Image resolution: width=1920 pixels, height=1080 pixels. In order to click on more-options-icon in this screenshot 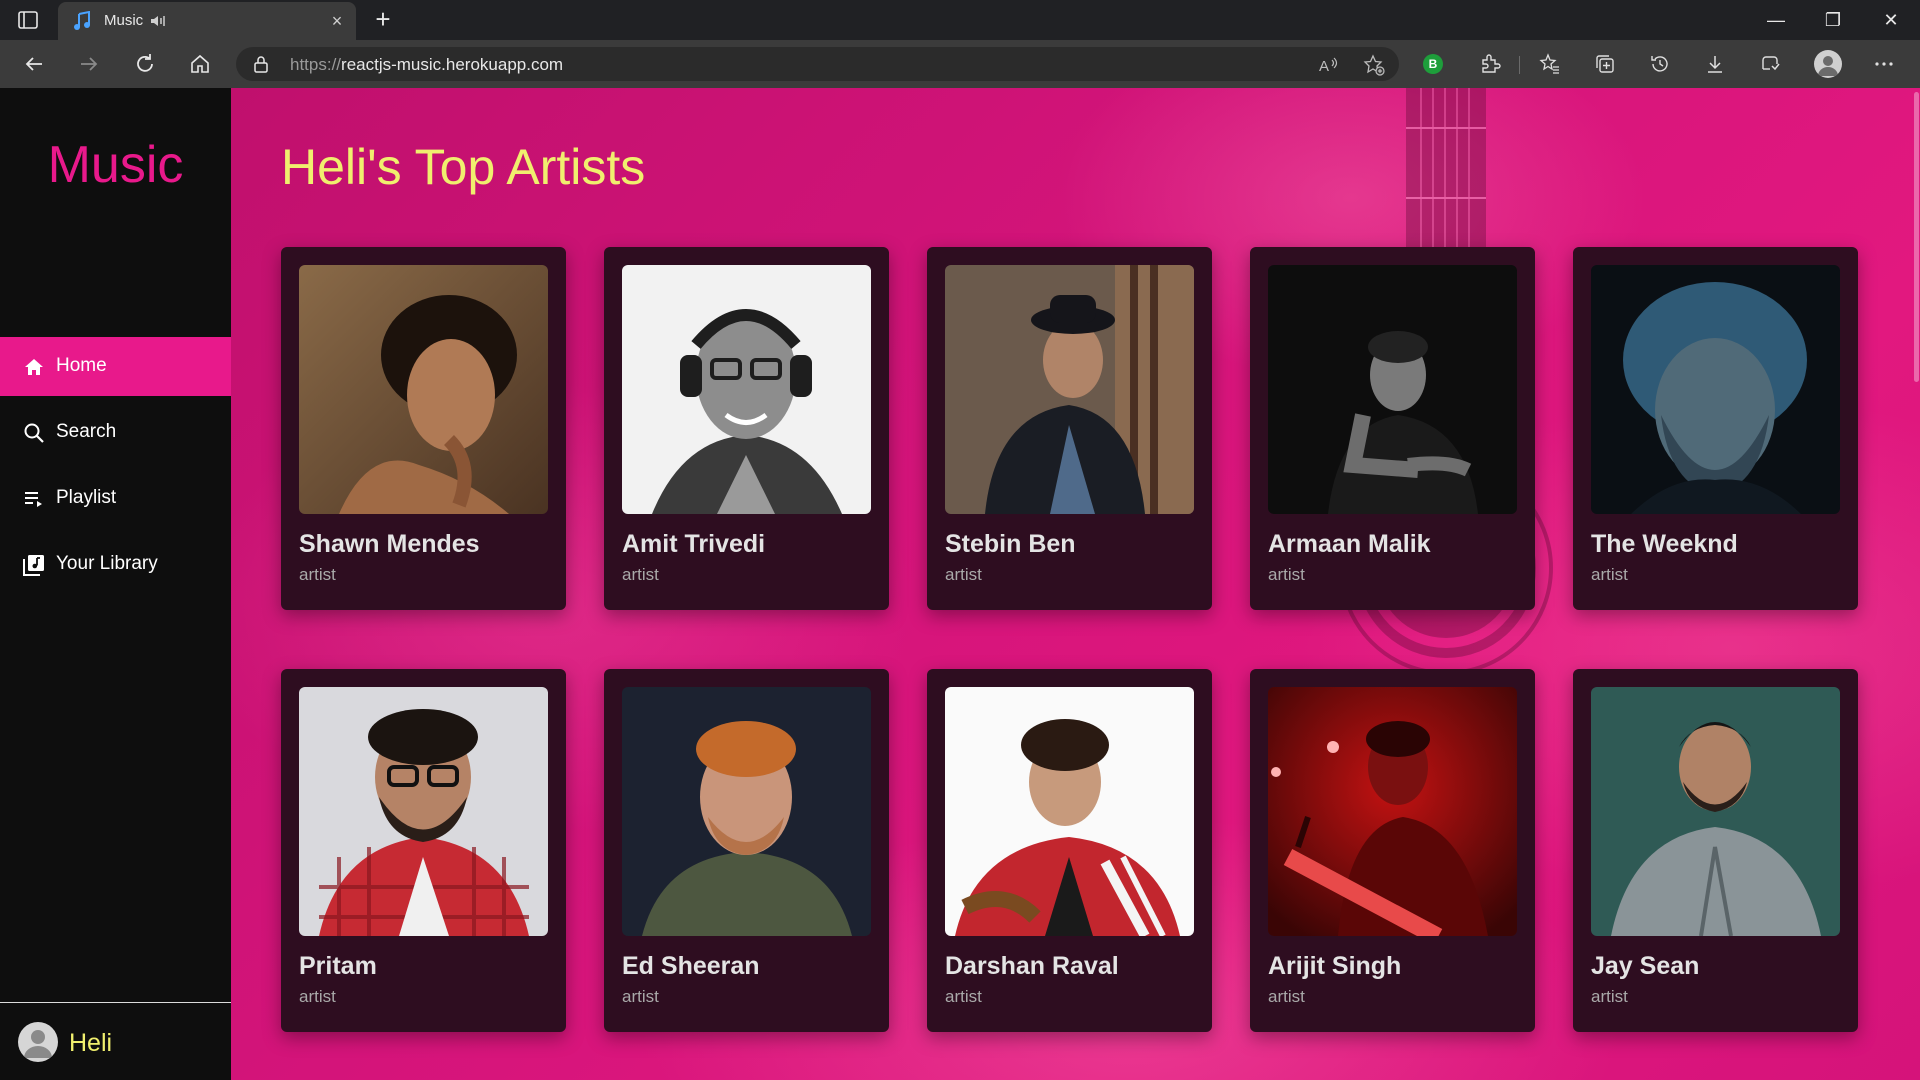, I will do `click(1884, 64)`.